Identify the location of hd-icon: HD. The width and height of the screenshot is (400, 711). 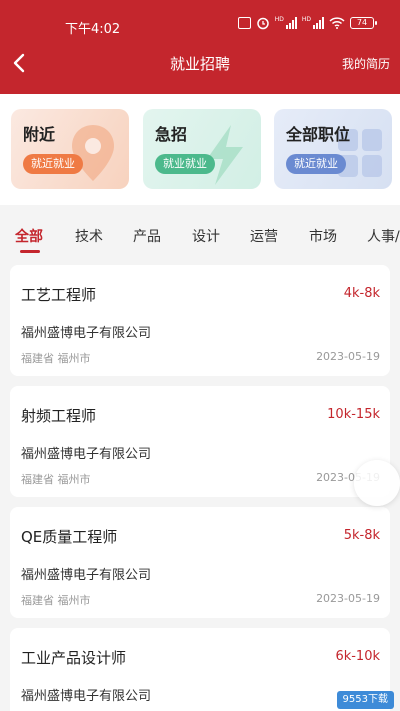
(279, 19).